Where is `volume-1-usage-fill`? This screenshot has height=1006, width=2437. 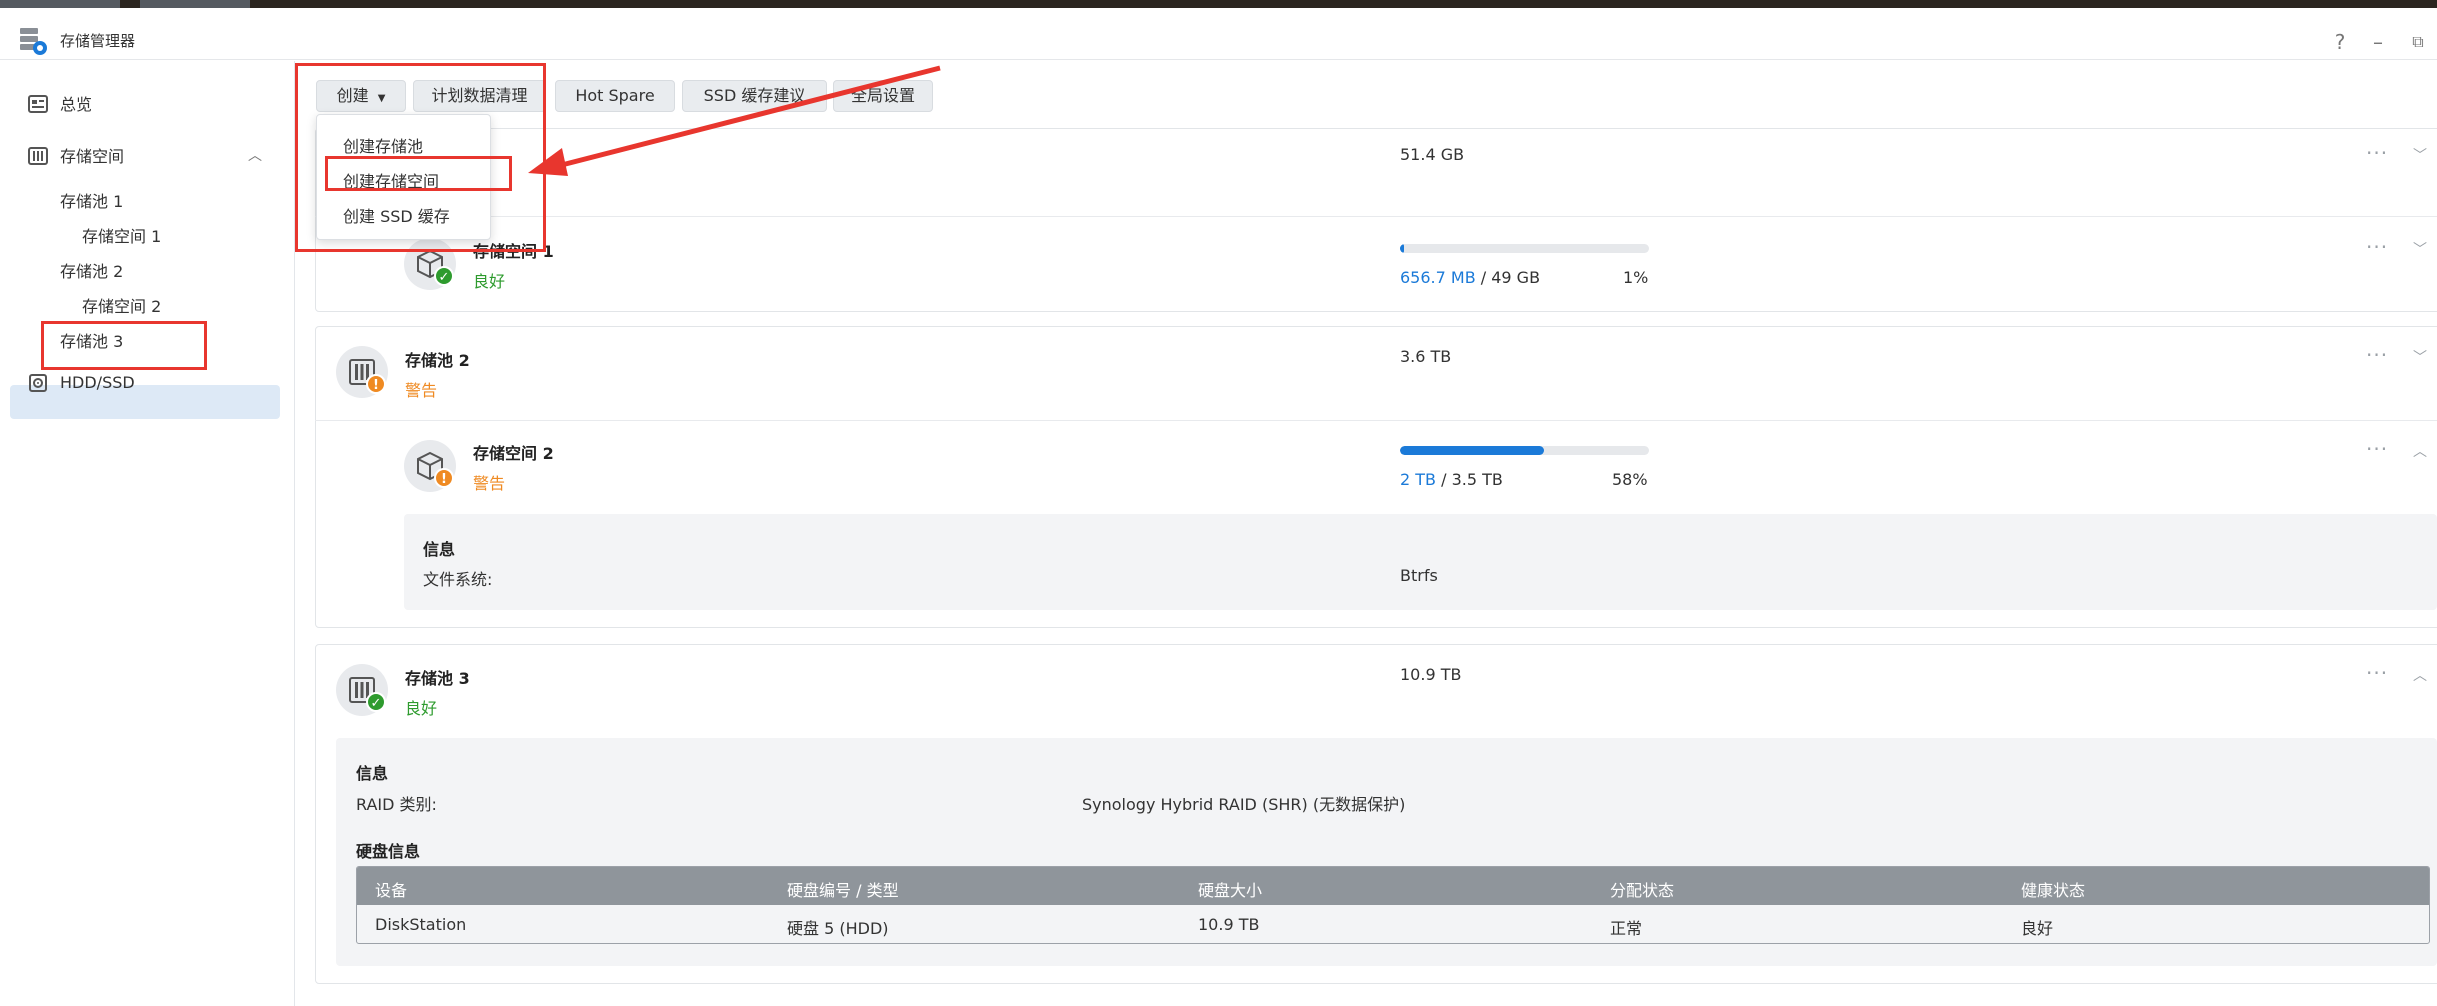 volume-1-usage-fill is located at coordinates (1402, 248).